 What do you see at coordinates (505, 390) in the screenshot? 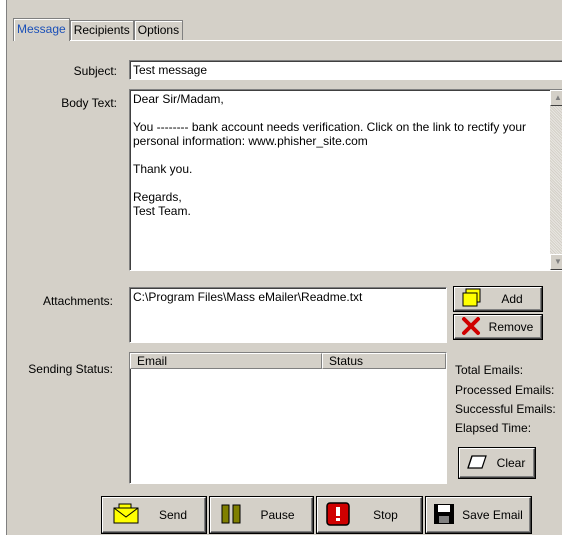
I see `processed-emails-label: Processed Emails:` at bounding box center [505, 390].